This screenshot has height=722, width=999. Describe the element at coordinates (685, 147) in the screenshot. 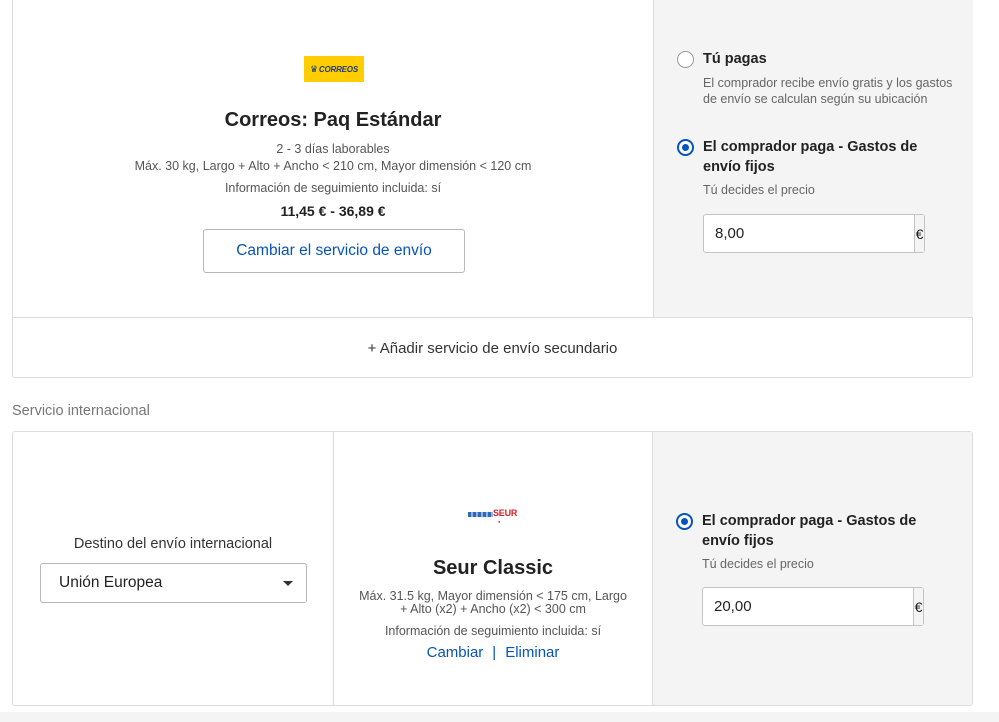

I see `radio-buyer-pays-domestic` at that location.